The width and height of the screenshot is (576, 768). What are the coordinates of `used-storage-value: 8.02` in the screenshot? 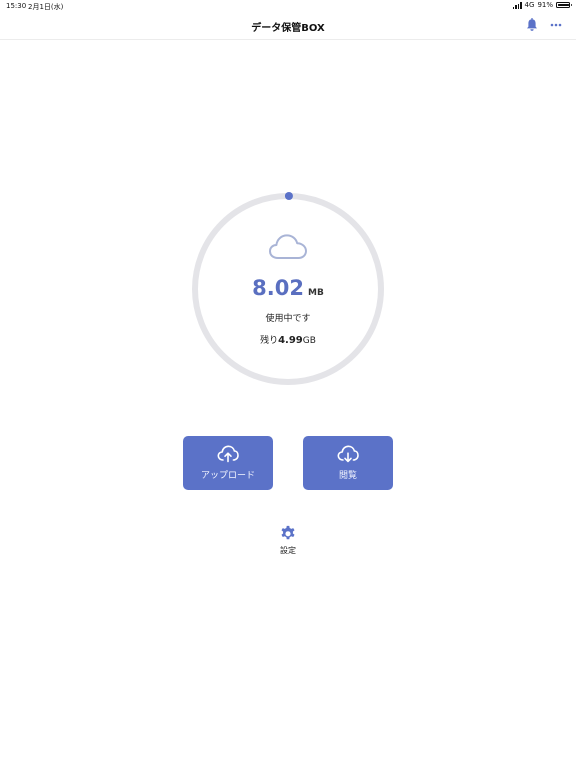 It's located at (278, 288).